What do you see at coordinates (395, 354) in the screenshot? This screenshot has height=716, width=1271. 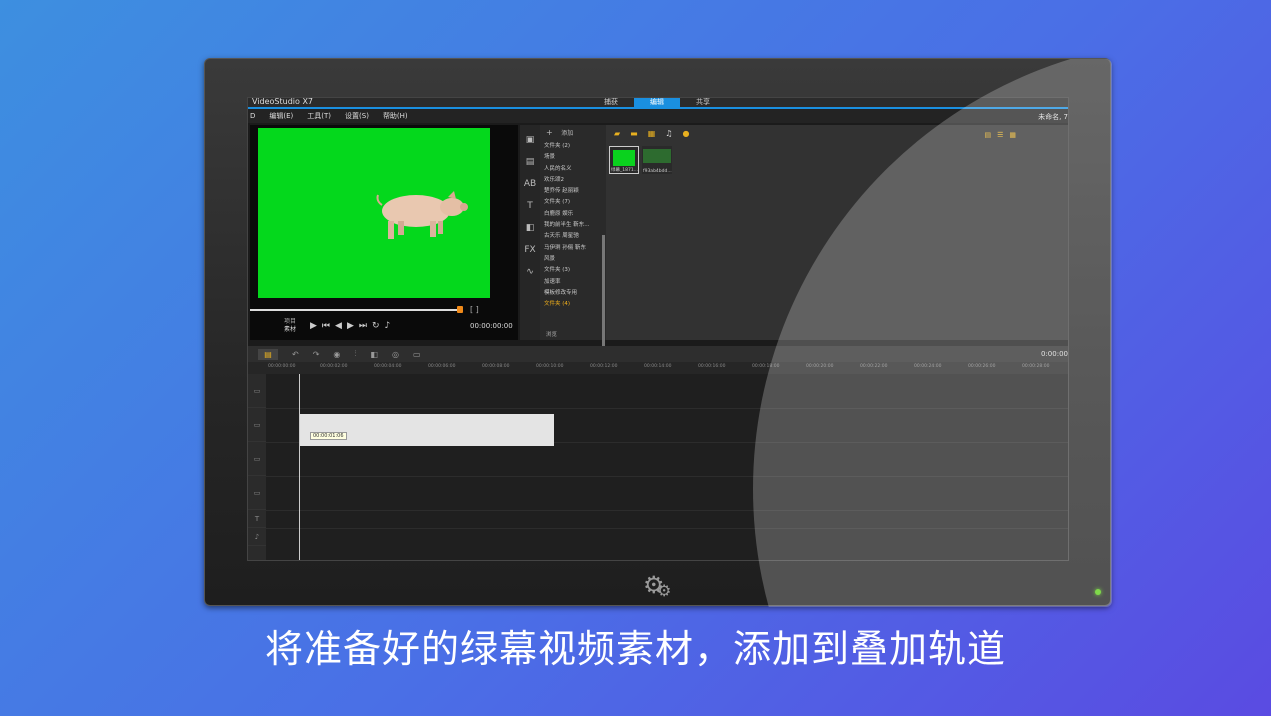 I see `motion-track-icon: ◎` at bounding box center [395, 354].